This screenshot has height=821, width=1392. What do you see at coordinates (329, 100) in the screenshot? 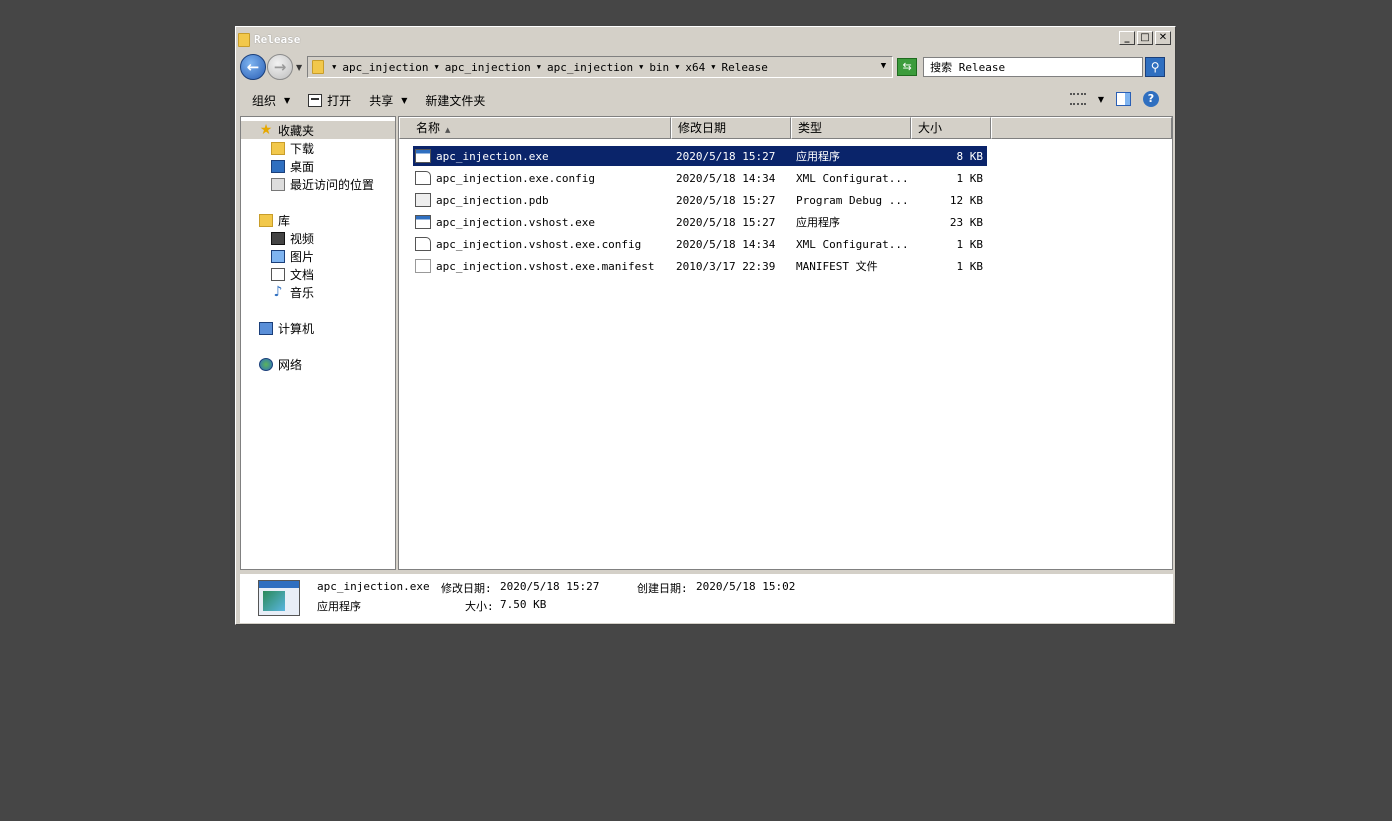
I see `open-button: 打开` at bounding box center [329, 100].